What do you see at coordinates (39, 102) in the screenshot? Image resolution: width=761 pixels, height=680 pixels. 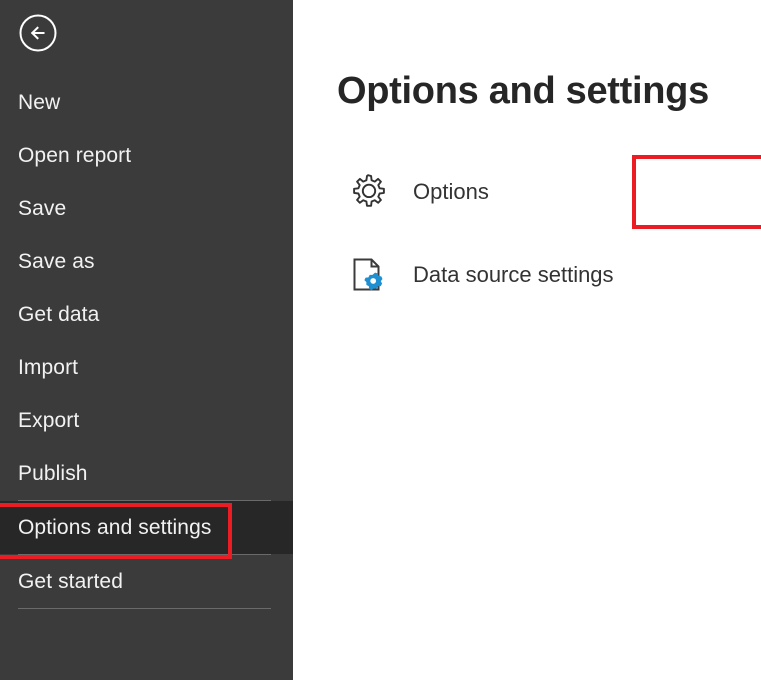 I see `sidebar-item-label: New` at bounding box center [39, 102].